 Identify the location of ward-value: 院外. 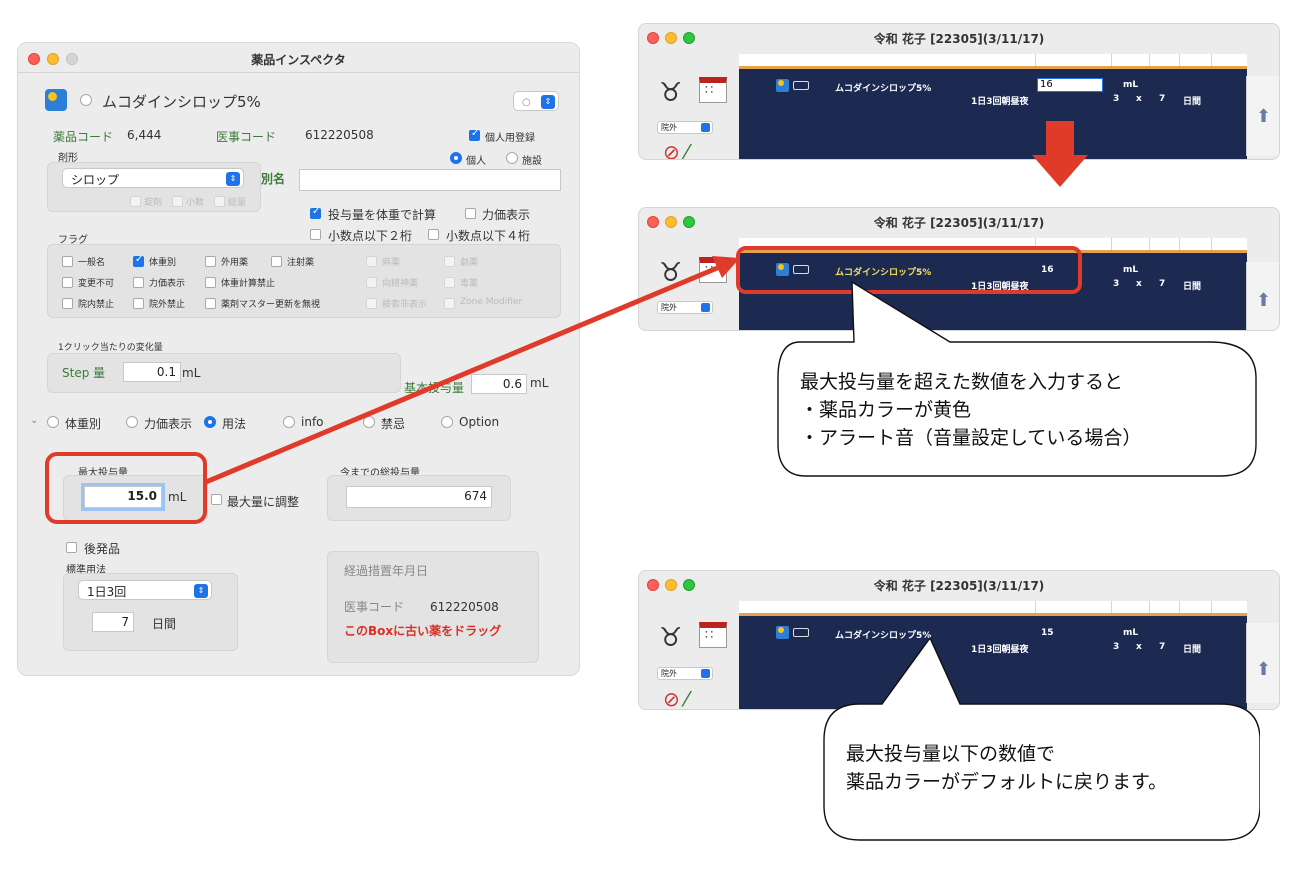
(669, 673).